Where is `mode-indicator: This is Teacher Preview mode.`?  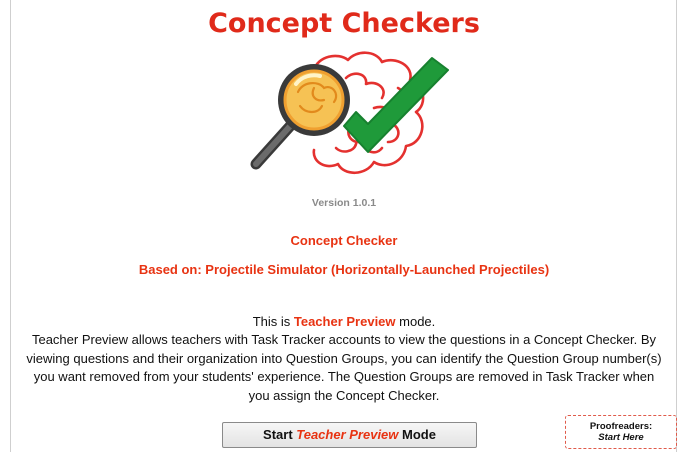
mode-indicator: This is Teacher Preview mode. is located at coordinates (344, 321).